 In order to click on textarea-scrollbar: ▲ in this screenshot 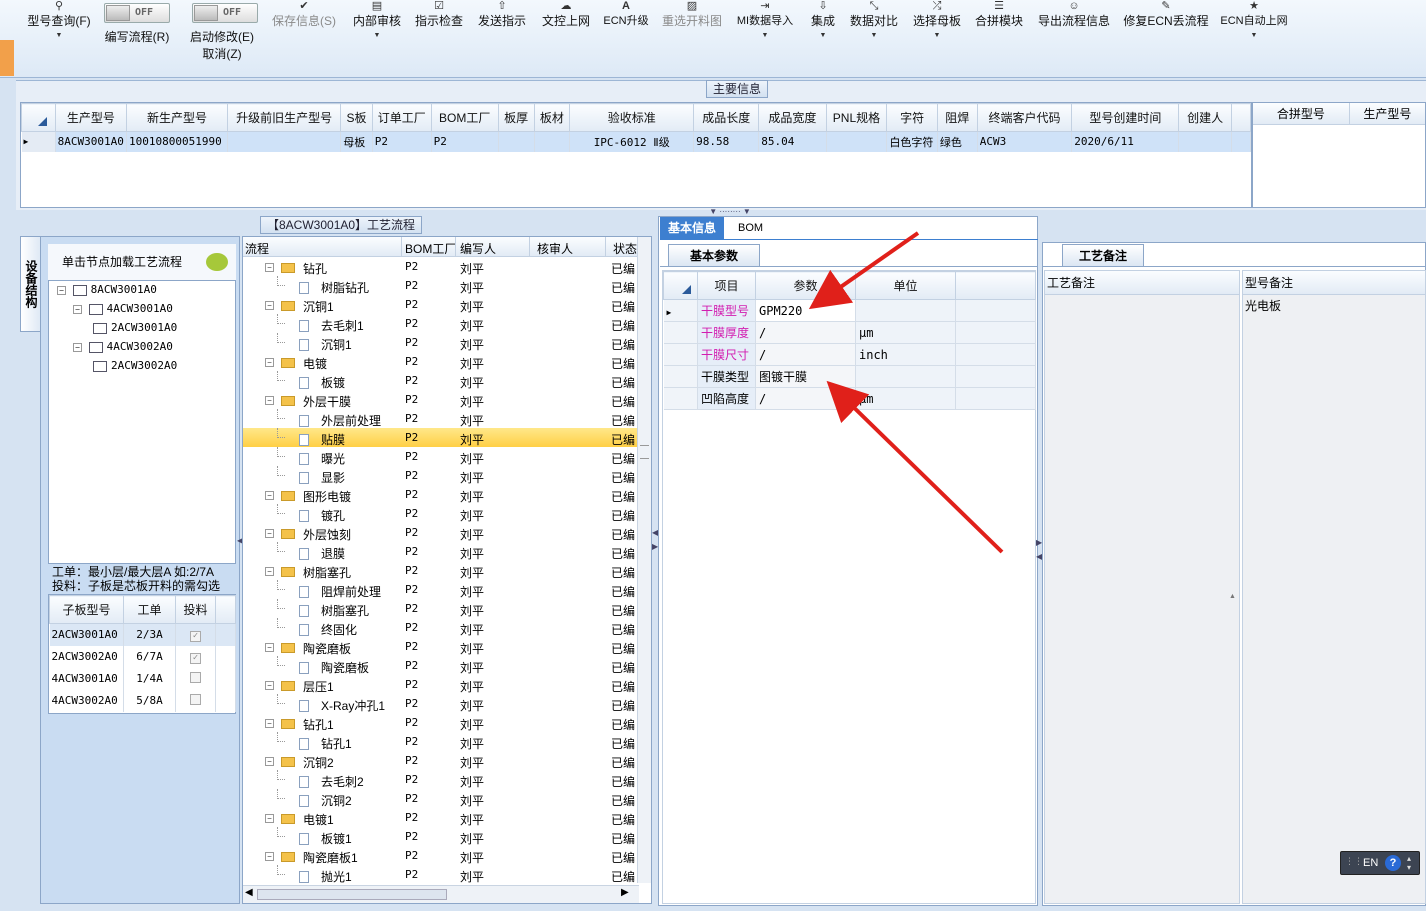, I will do `click(1234, 599)`.